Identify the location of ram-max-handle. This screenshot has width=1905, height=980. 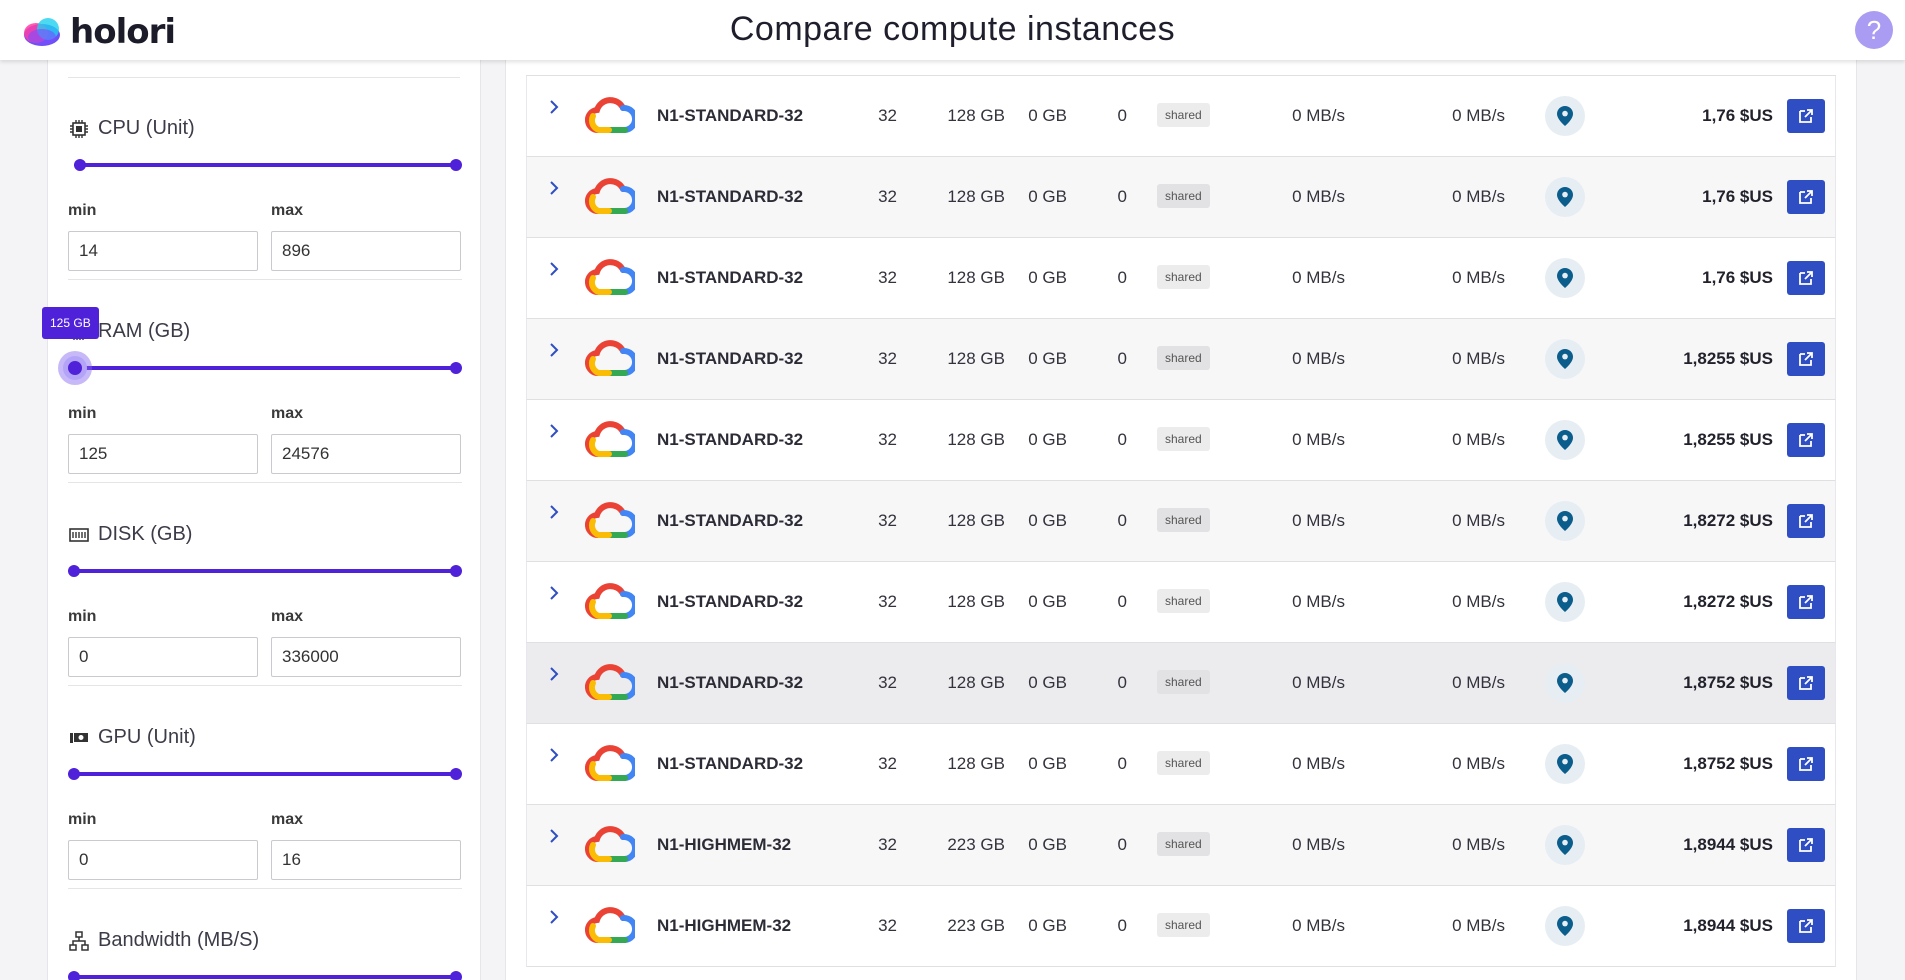
(456, 368).